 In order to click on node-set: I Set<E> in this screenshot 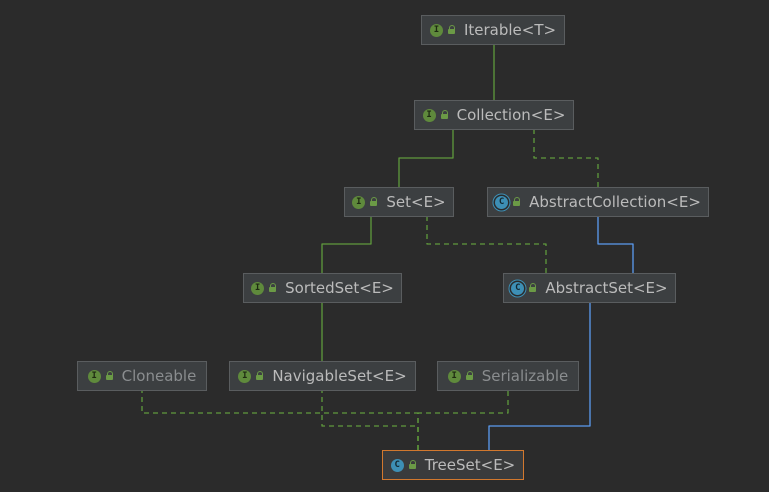, I will do `click(399, 202)`.